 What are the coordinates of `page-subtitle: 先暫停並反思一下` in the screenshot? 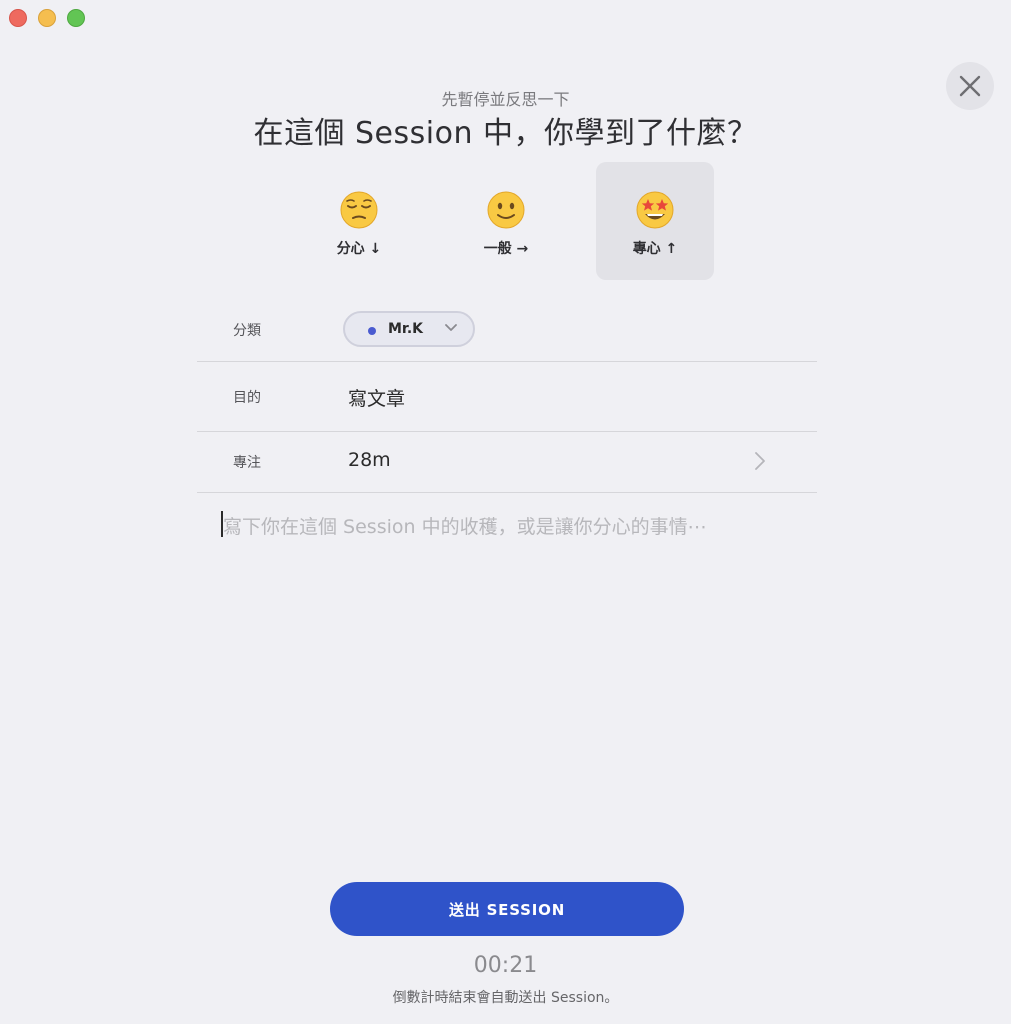 It's located at (505, 99).